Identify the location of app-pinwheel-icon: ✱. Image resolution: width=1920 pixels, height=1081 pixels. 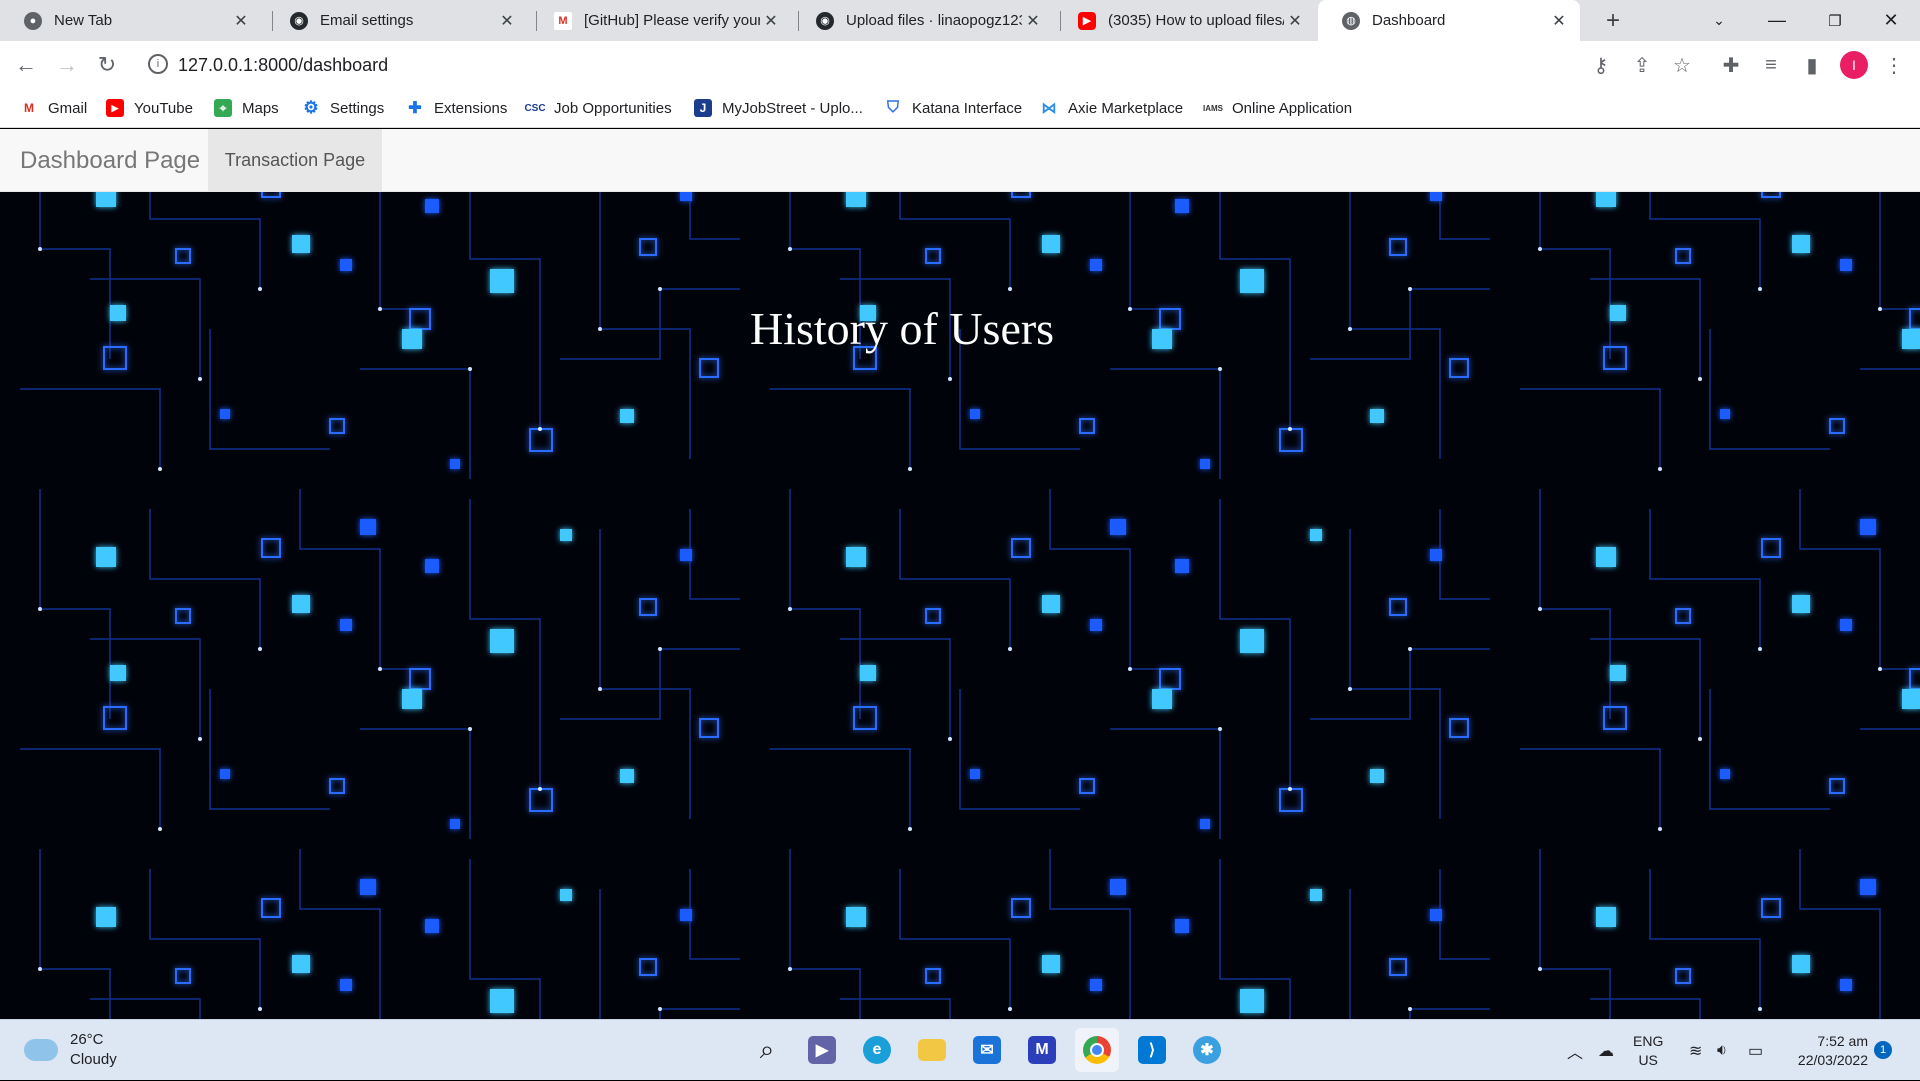
(1207, 1050).